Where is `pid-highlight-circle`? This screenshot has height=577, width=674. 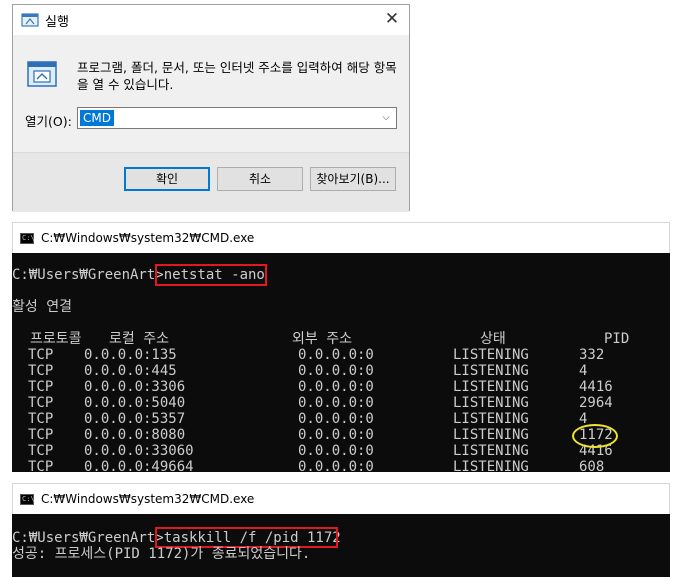 pid-highlight-circle is located at coordinates (595, 436).